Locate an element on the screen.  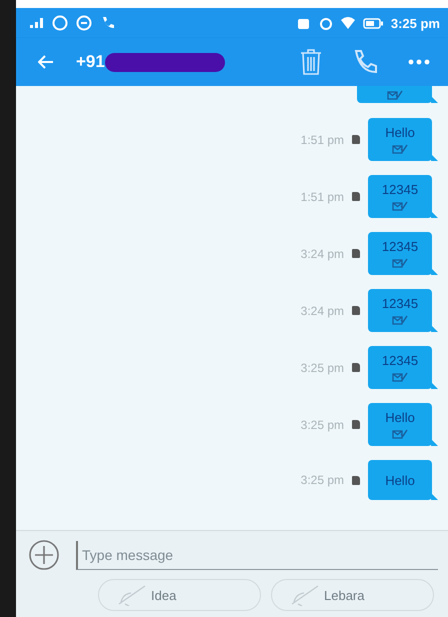
back-arrow-icon is located at coordinates (46, 62).